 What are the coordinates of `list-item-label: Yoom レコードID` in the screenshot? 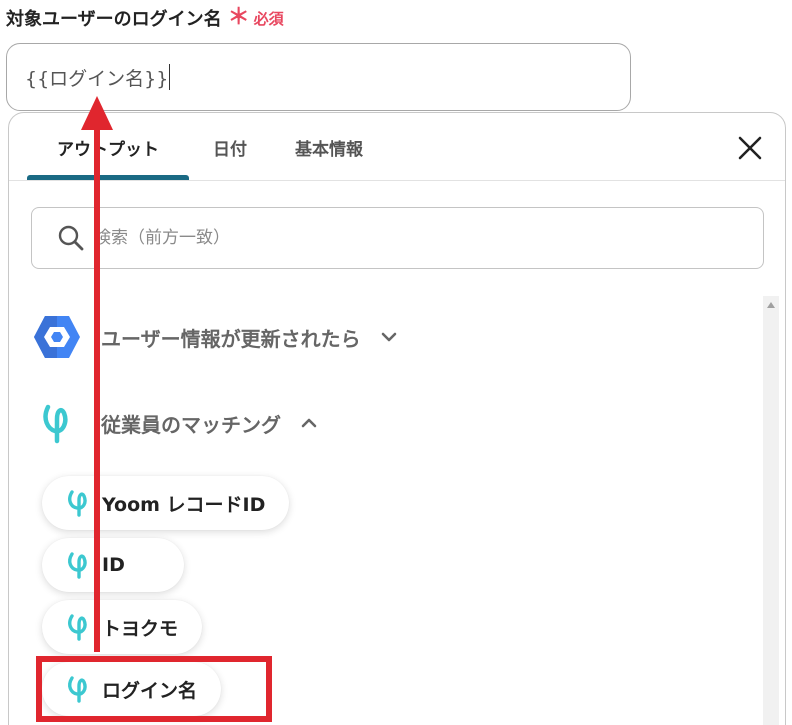 It's located at (184, 504).